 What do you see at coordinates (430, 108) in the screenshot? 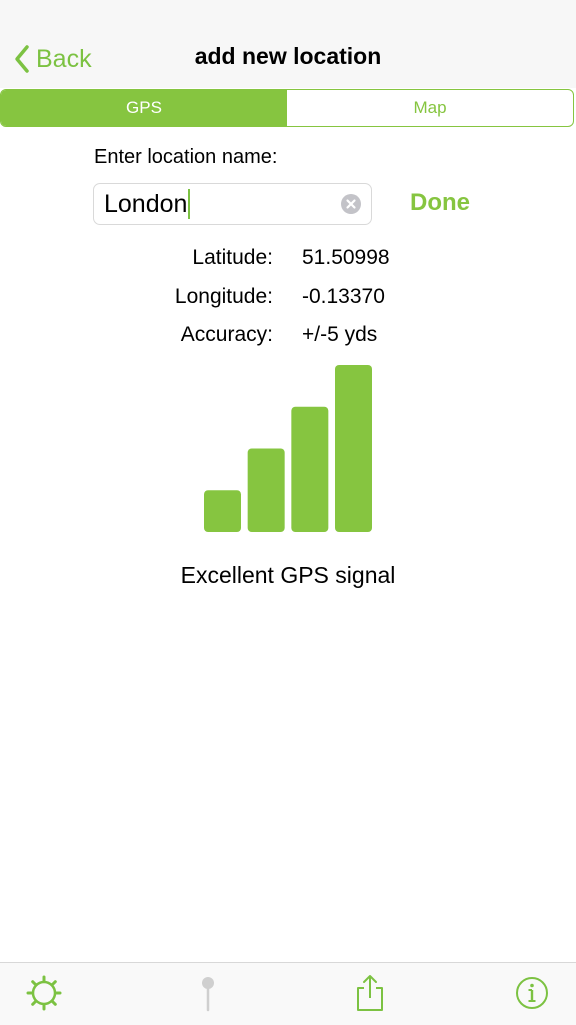
I see `segment-map: Map` at bounding box center [430, 108].